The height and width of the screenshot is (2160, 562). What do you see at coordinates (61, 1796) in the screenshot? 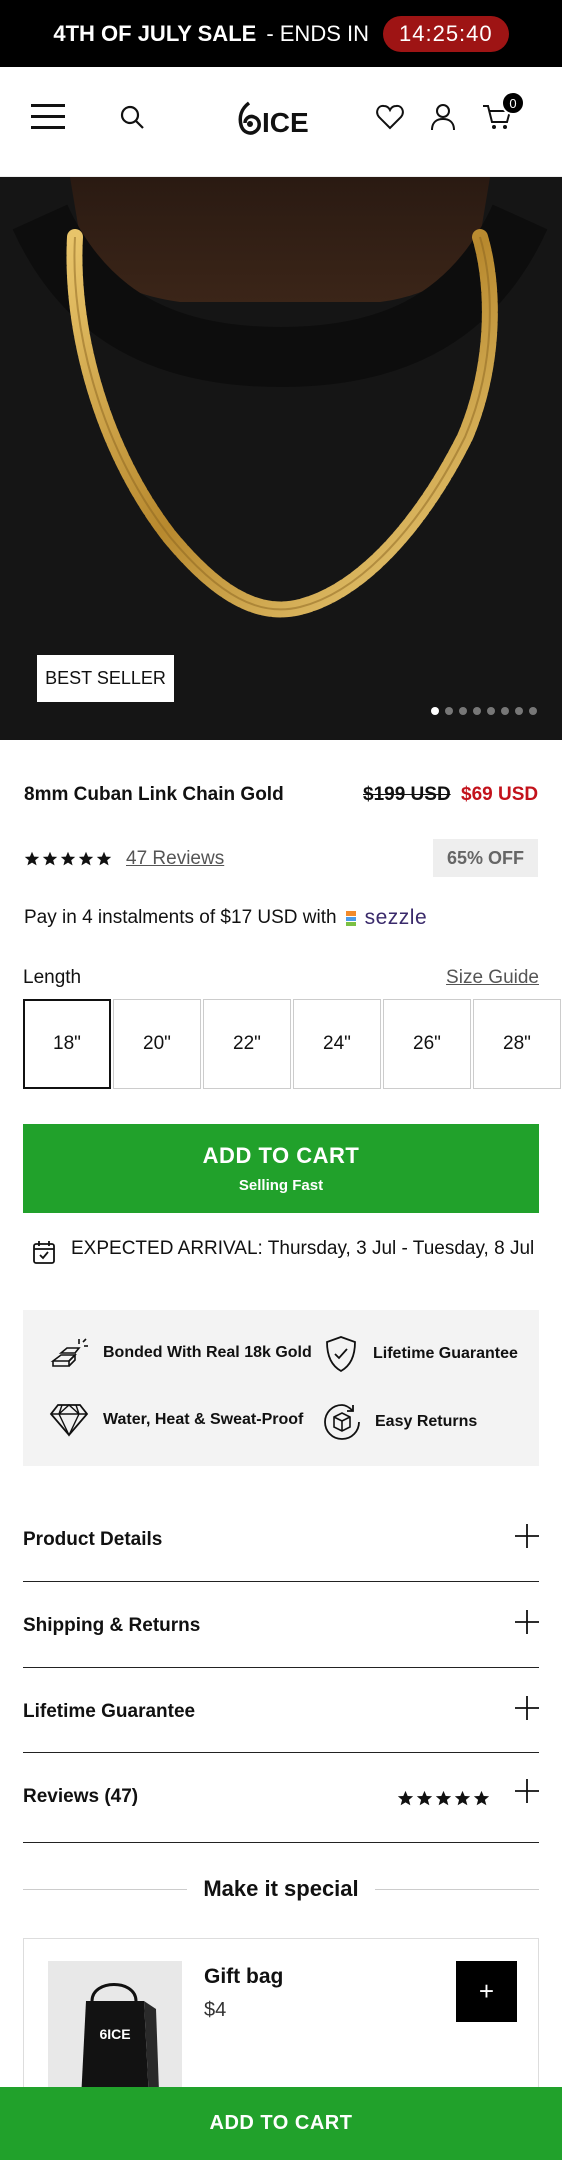
I see `reviews-accordion-label: Reviews` at bounding box center [61, 1796].